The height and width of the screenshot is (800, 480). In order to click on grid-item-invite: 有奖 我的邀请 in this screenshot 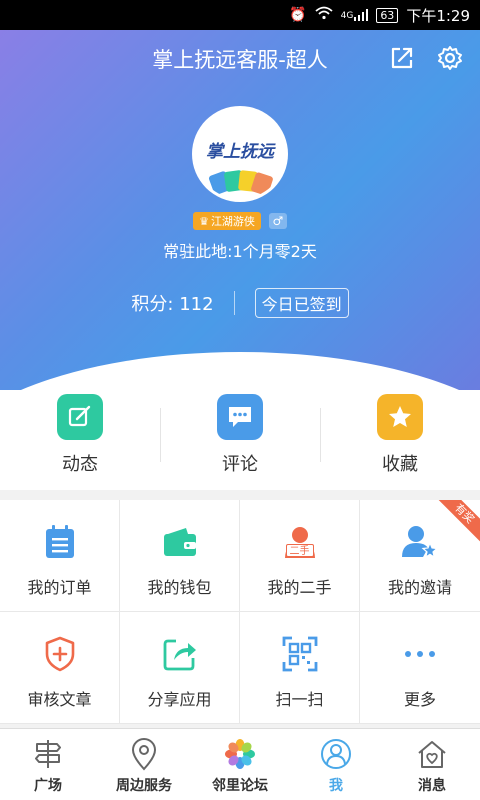, I will do `click(420, 556)`.